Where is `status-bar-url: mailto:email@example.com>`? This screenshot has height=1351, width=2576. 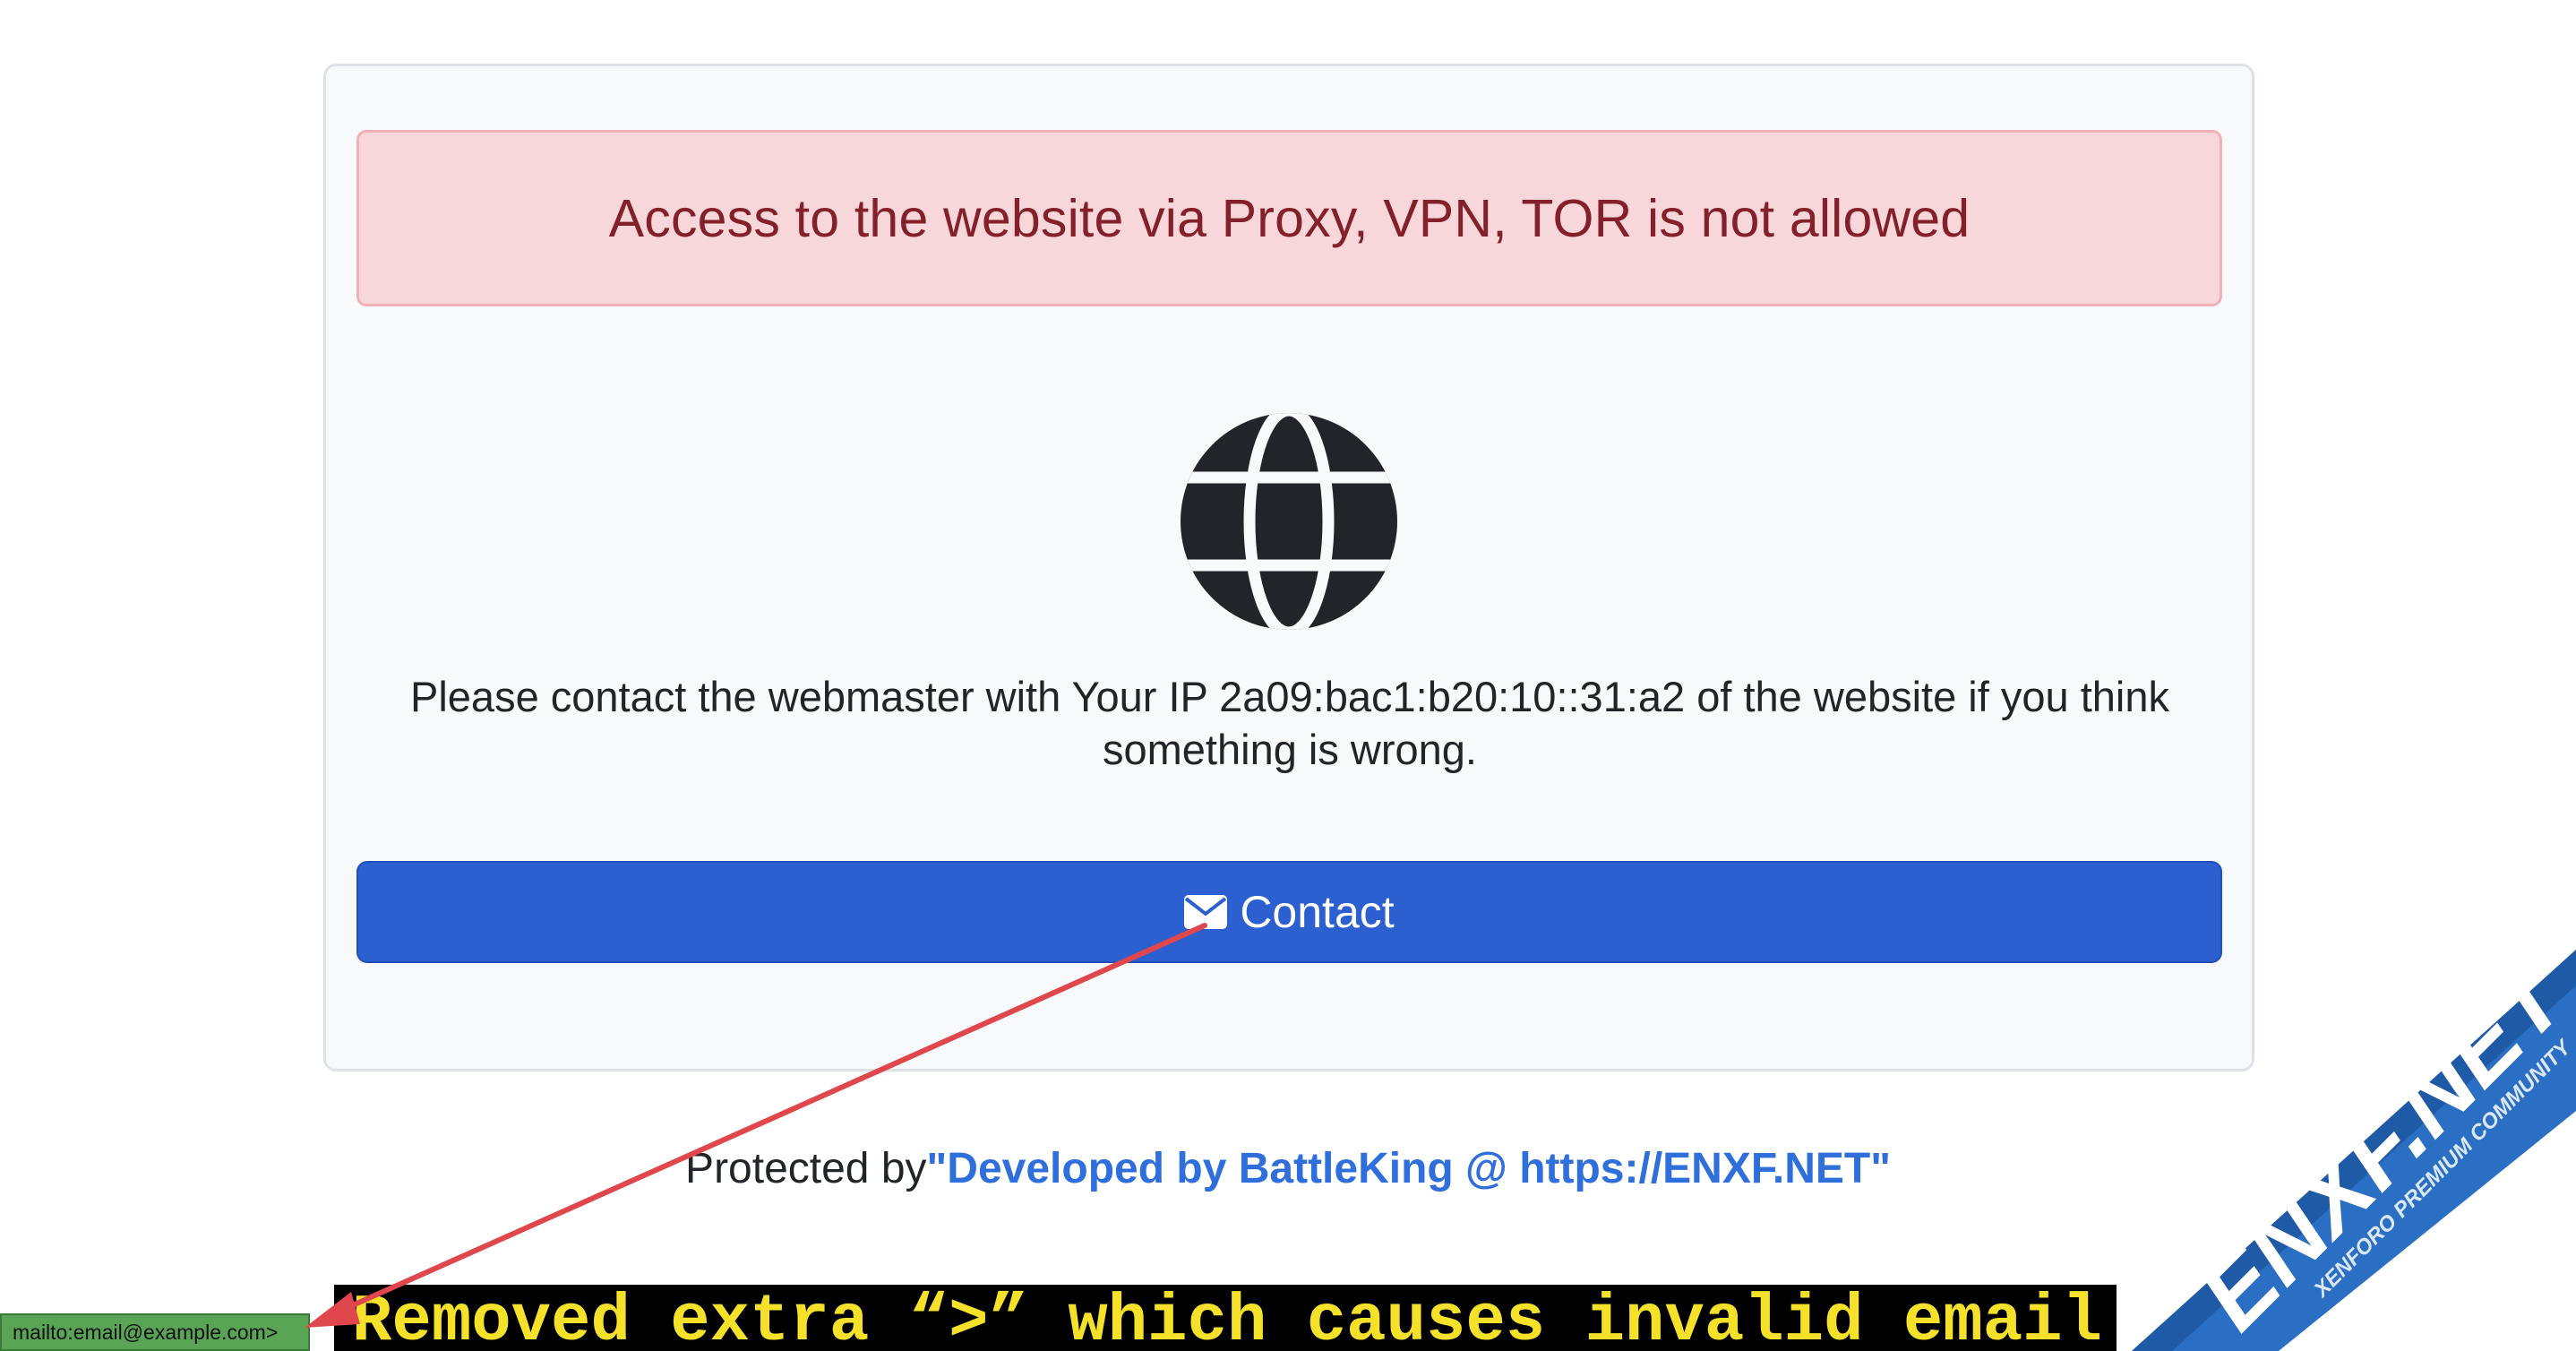
status-bar-url: mailto:email@example.com> is located at coordinates (155, 1332).